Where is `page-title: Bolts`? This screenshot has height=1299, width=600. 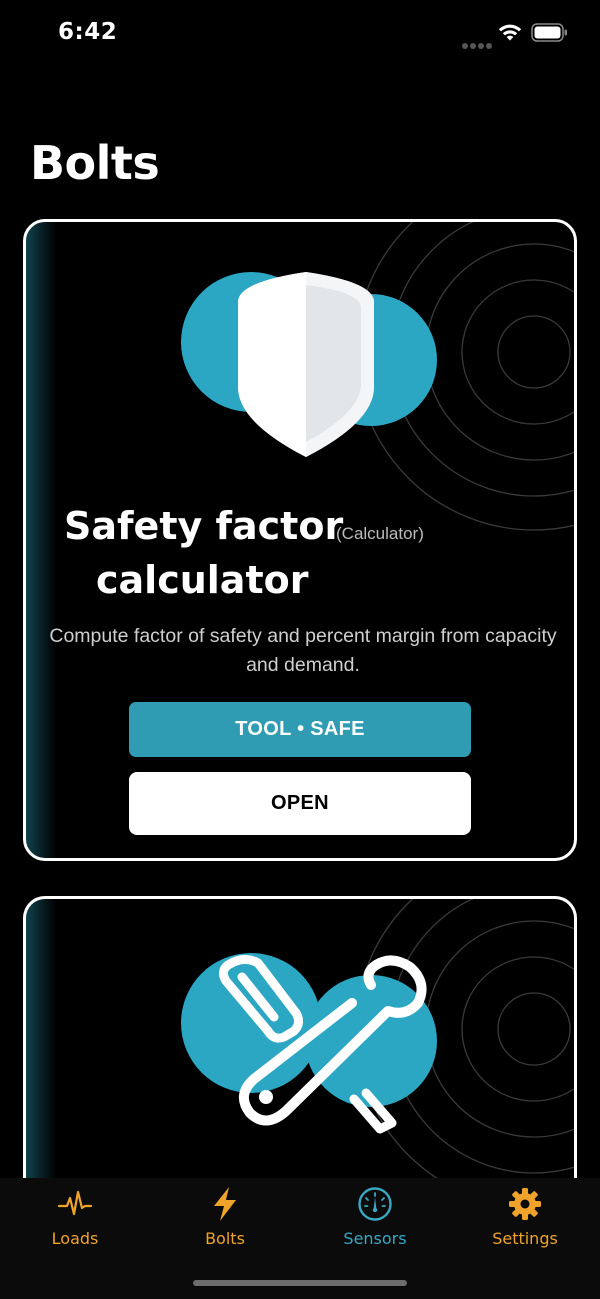
page-title: Bolts is located at coordinates (95, 163).